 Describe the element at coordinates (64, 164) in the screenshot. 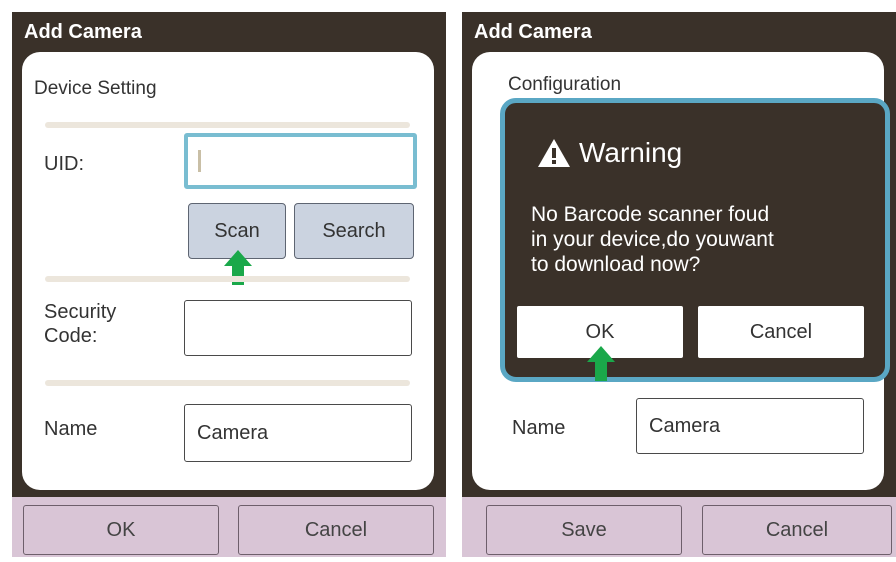

I see `uid-label: UID:` at that location.